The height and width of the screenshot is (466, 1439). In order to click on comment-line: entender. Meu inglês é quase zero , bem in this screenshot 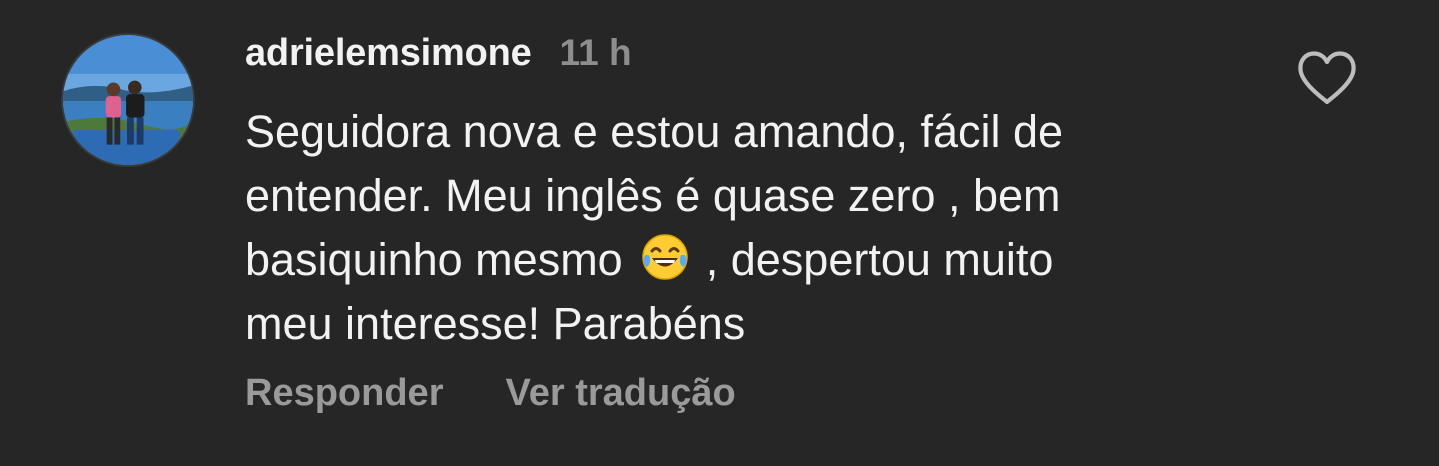, I will do `click(653, 195)`.